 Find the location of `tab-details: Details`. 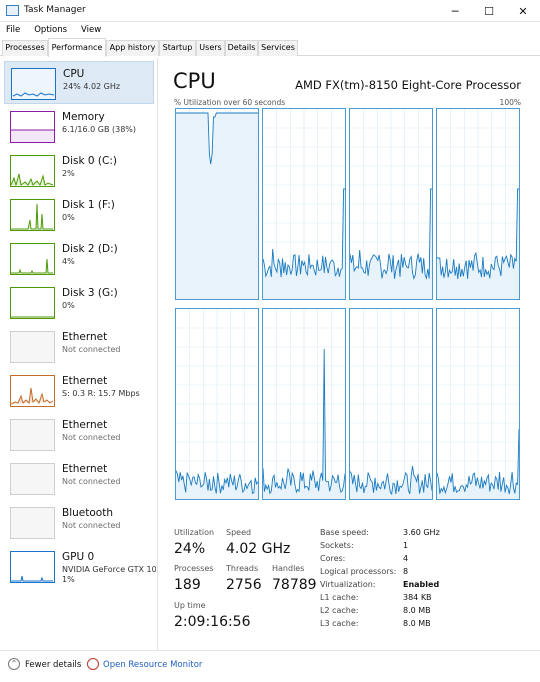

tab-details: Details is located at coordinates (241, 48).